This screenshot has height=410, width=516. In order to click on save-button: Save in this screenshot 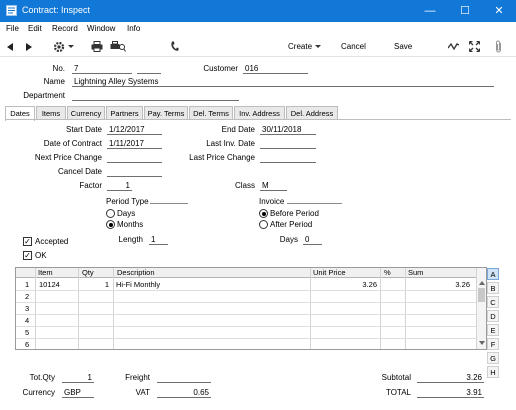, I will do `click(403, 46)`.